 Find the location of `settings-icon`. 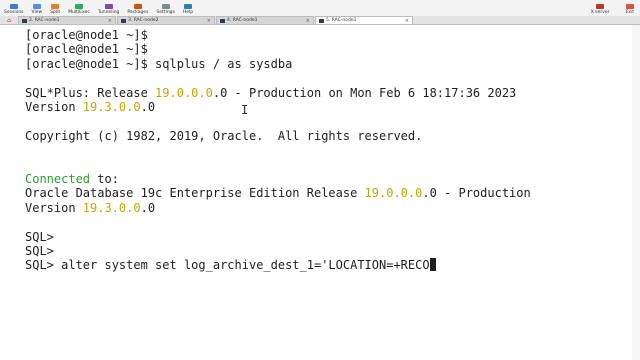

settings-icon is located at coordinates (165, 6).